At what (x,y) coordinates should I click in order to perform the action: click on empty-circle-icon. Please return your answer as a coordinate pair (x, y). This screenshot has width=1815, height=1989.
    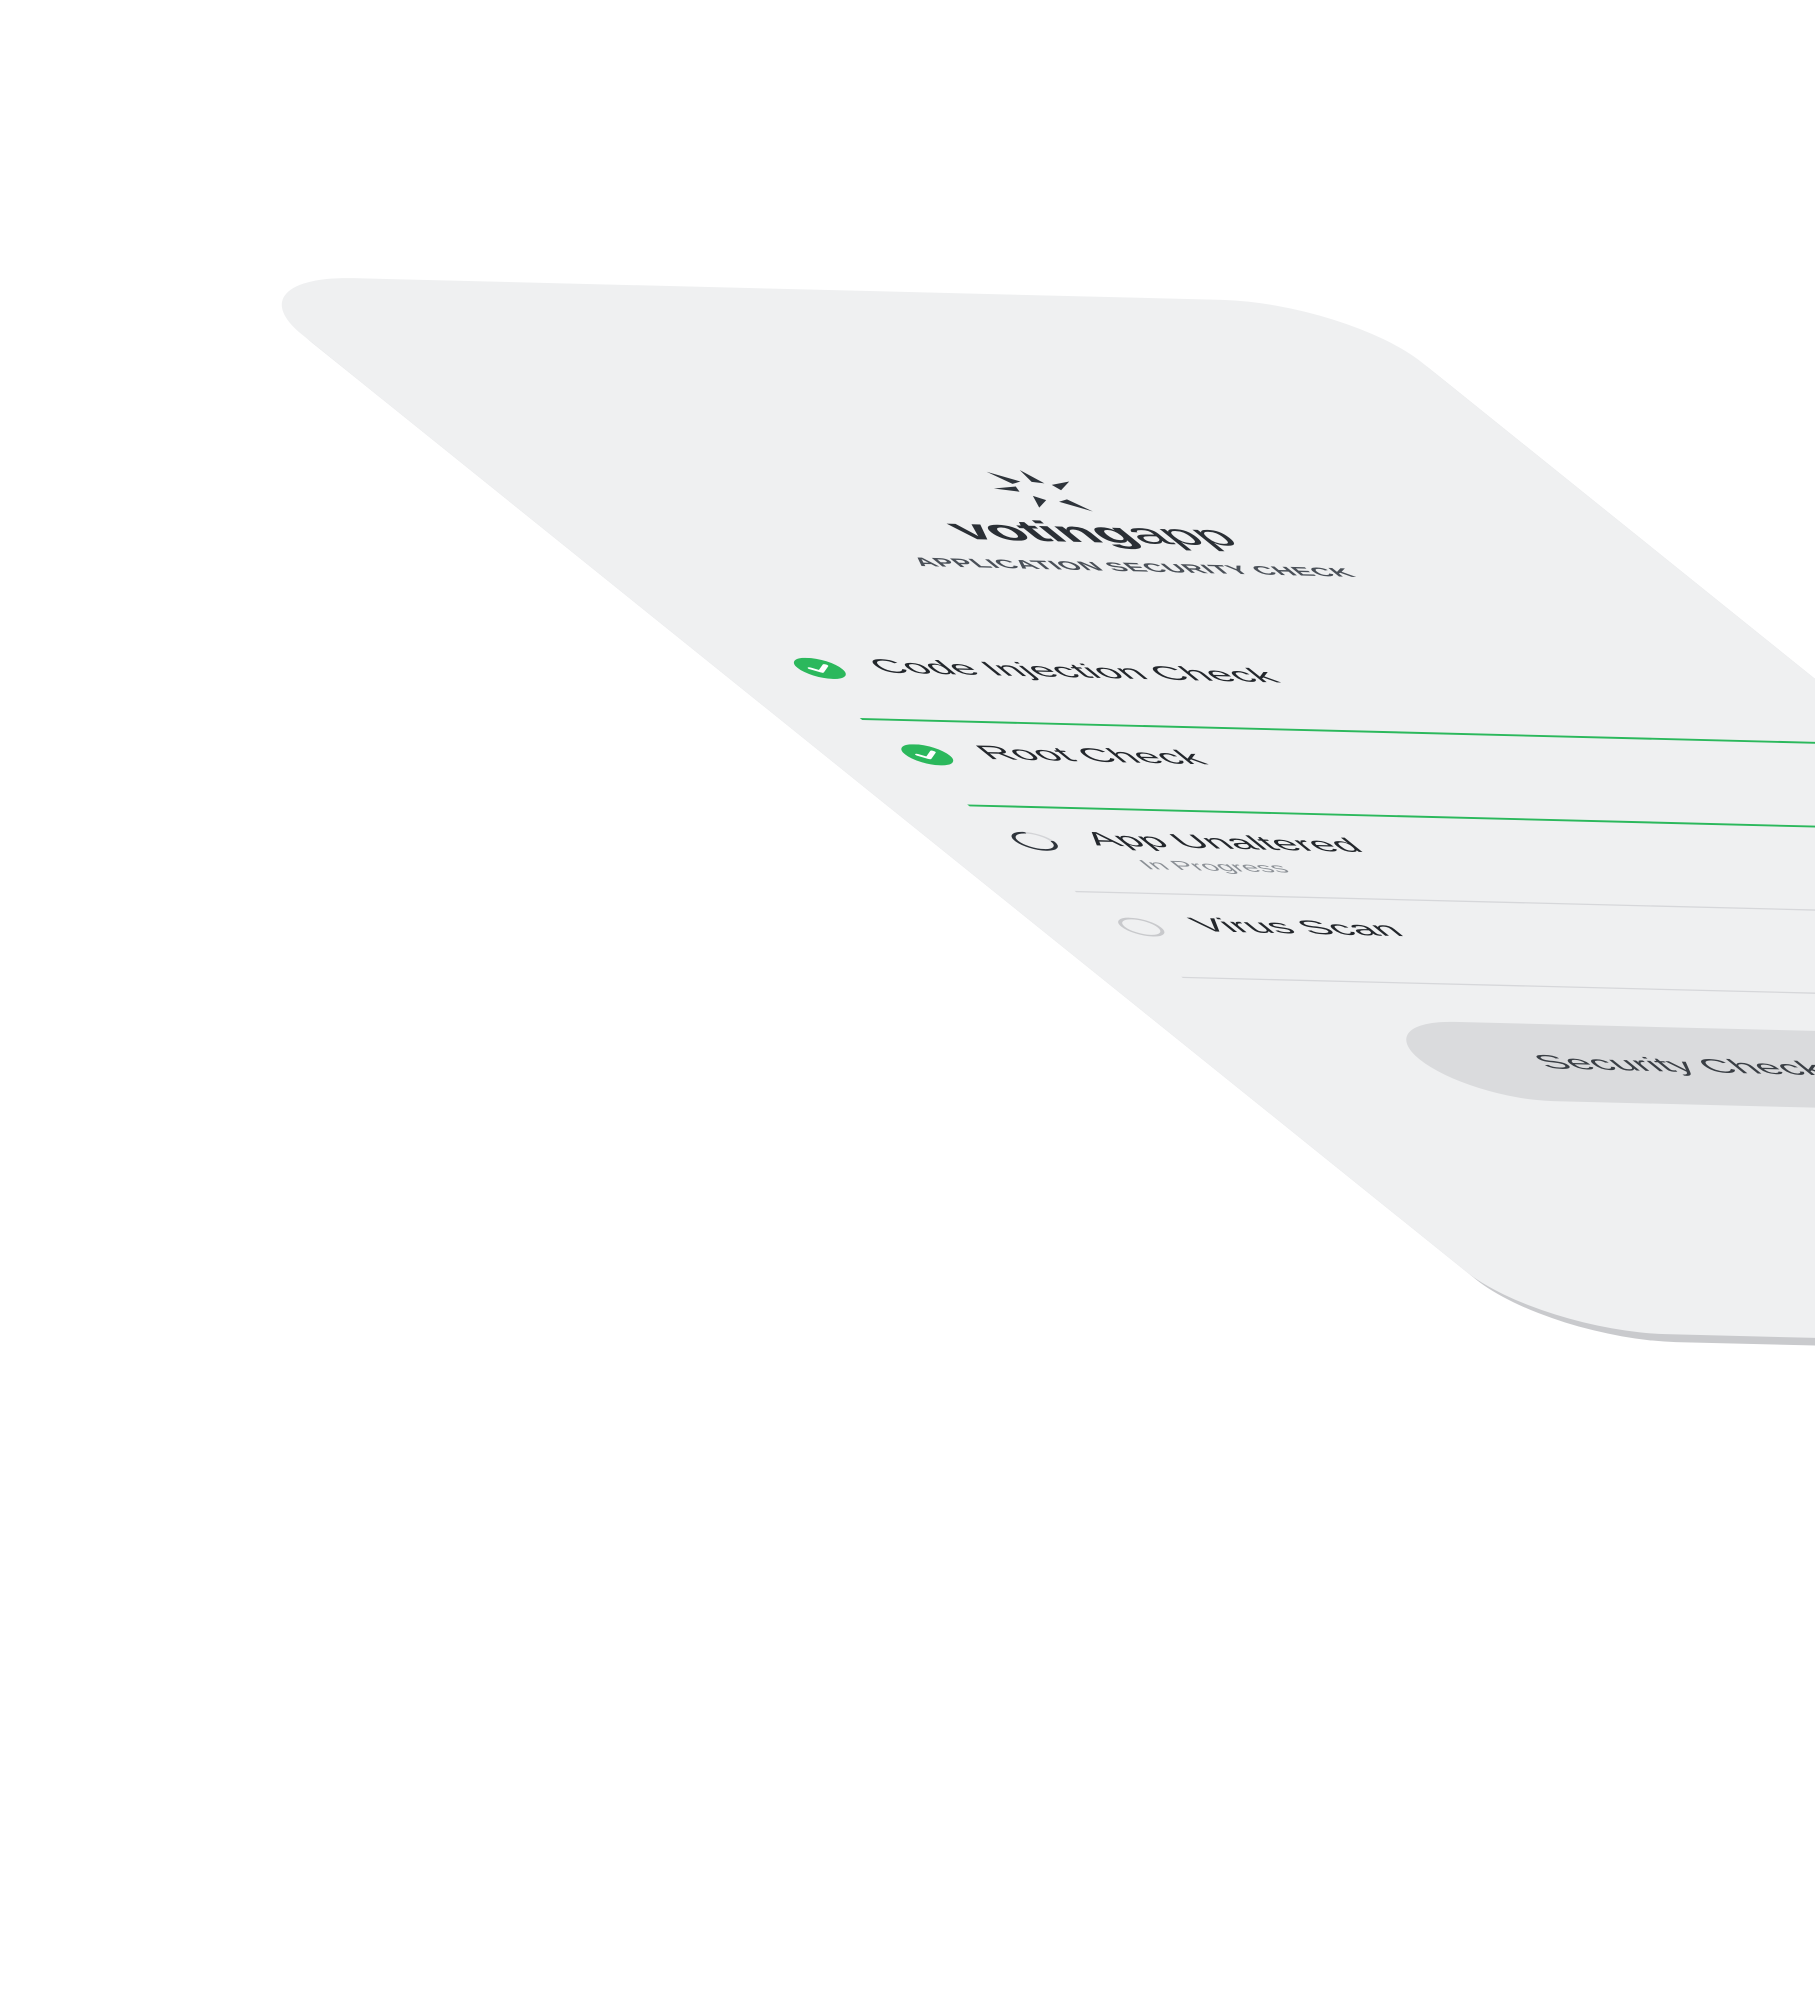
    Looking at the image, I should click on (1141, 927).